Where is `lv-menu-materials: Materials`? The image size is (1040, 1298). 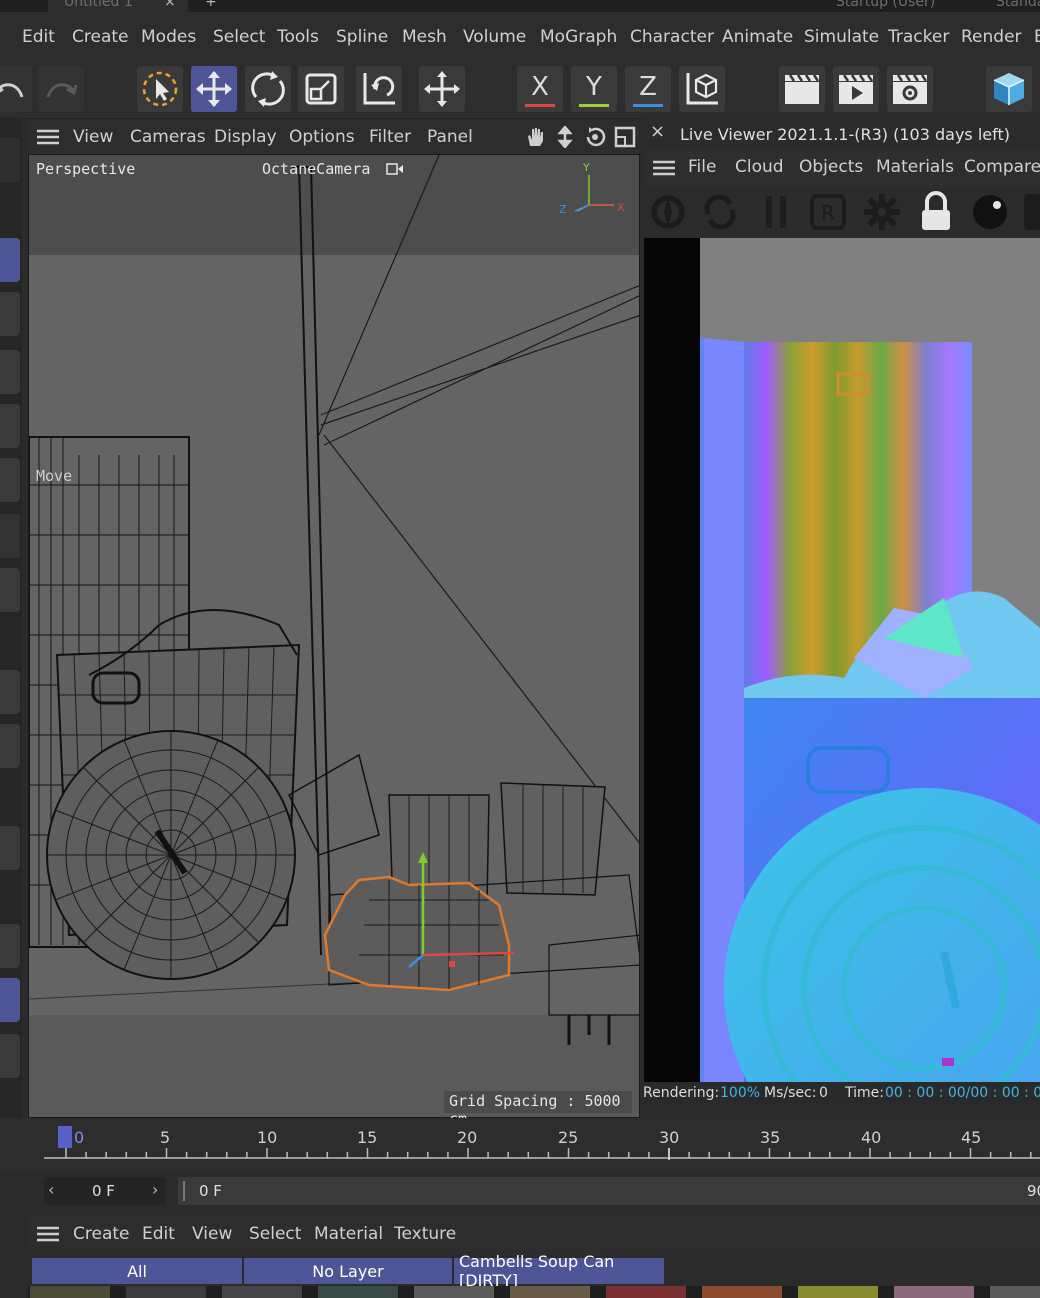
lv-menu-materials: Materials is located at coordinates (915, 167).